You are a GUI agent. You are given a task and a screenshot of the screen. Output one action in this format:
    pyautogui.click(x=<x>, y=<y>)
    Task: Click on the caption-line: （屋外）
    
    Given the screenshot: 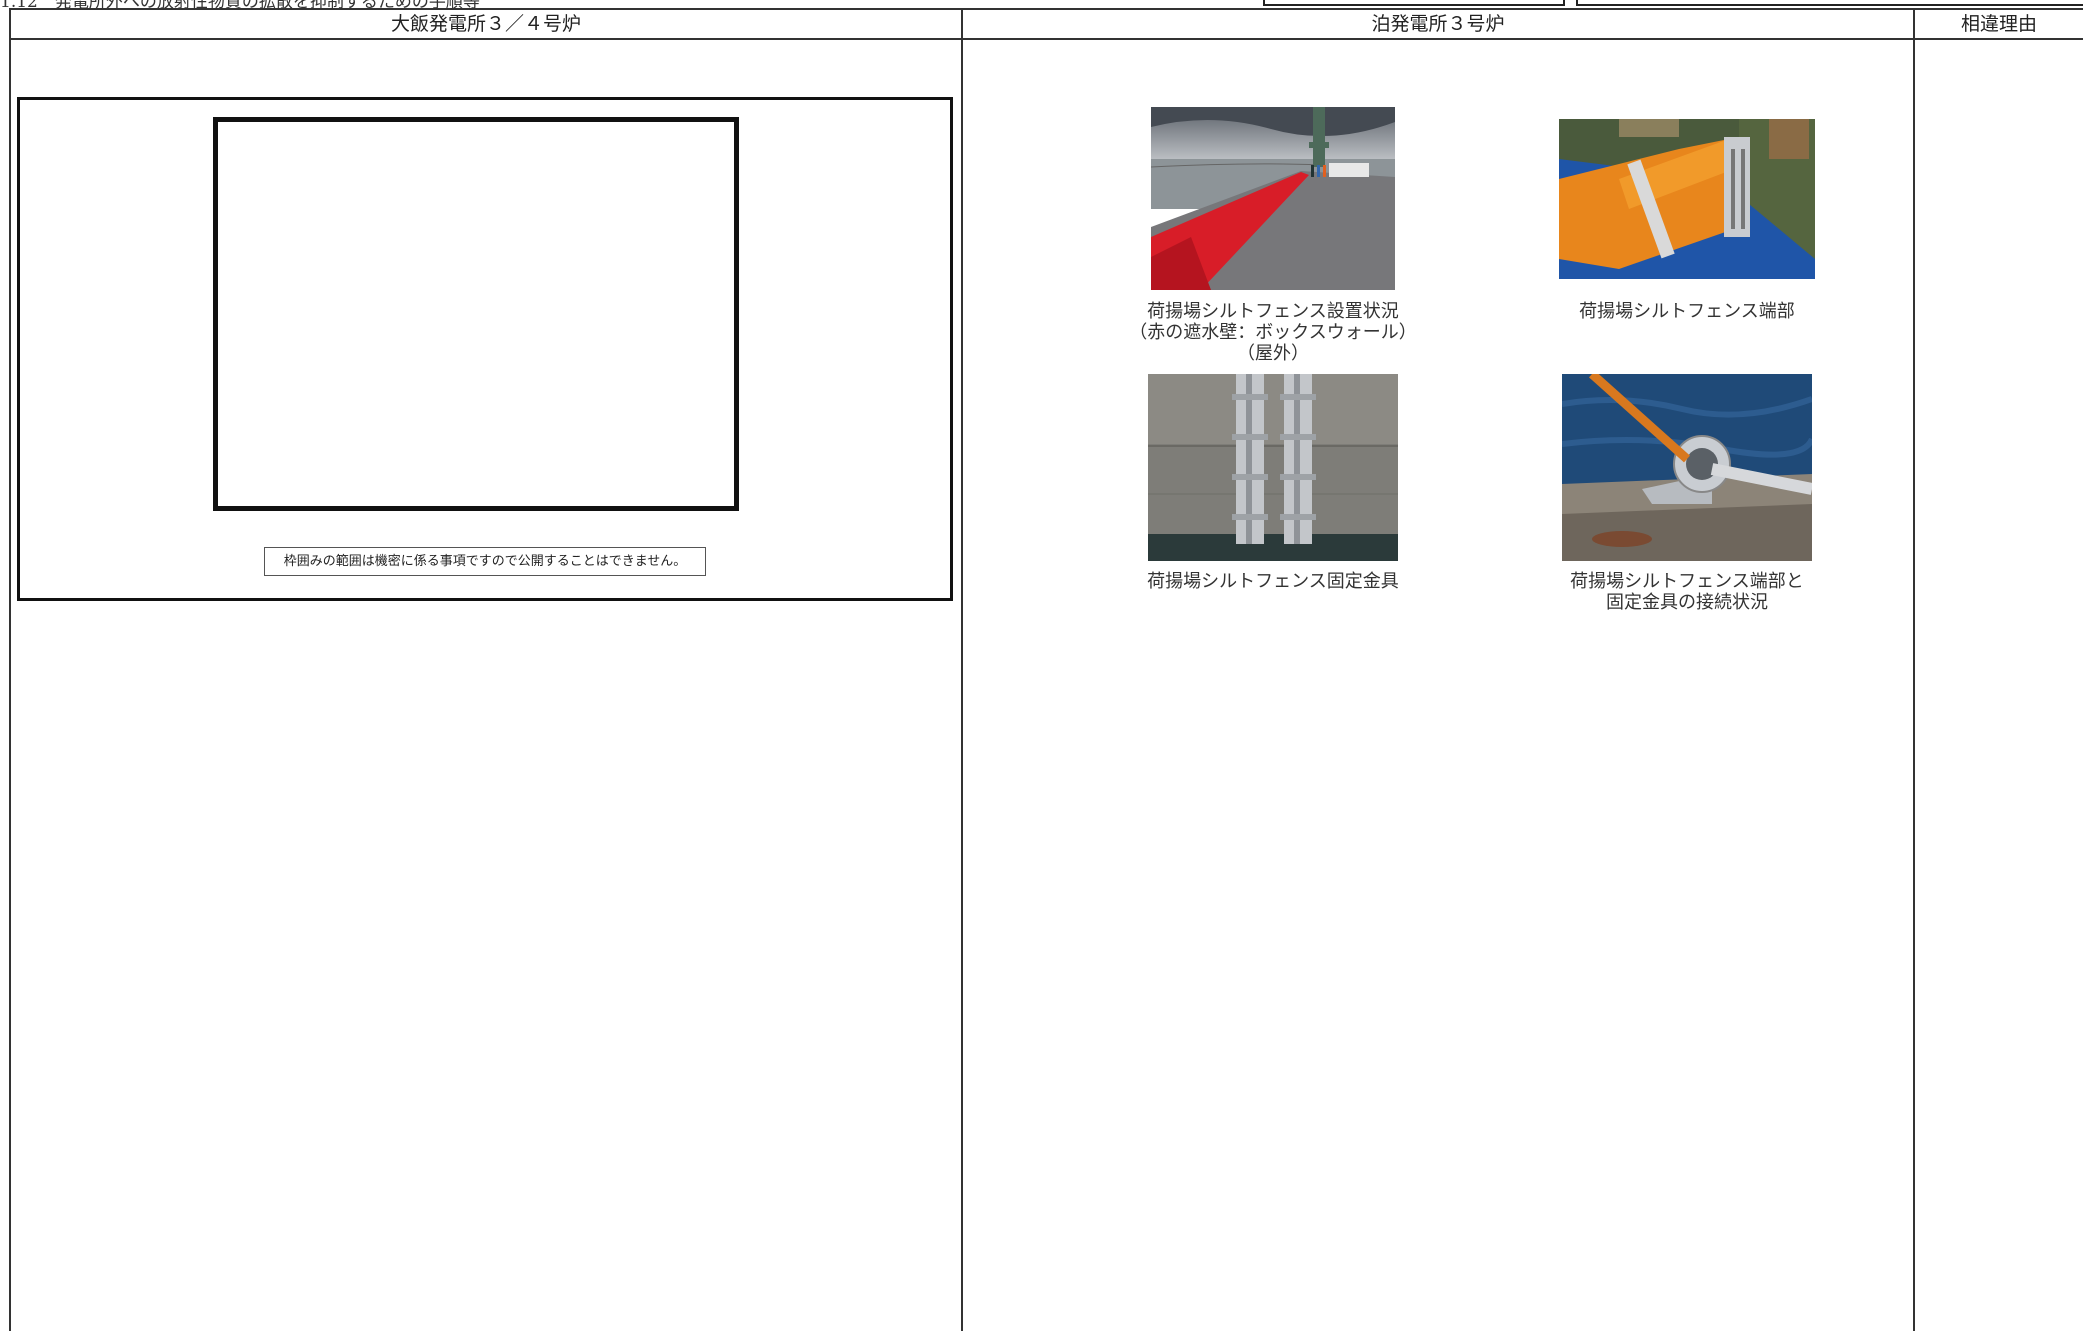 What is the action you would take?
    pyautogui.click(x=1273, y=353)
    